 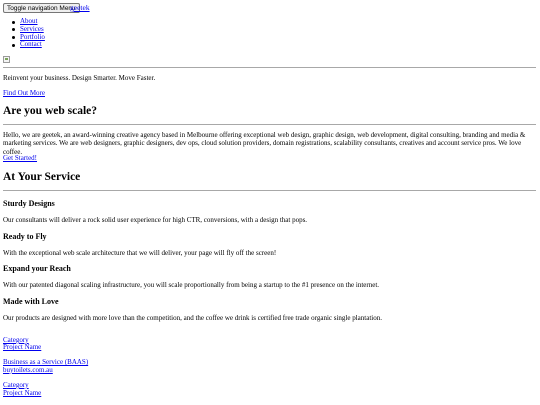 I want to click on service-title: Sturdy Designs, so click(x=29, y=203).